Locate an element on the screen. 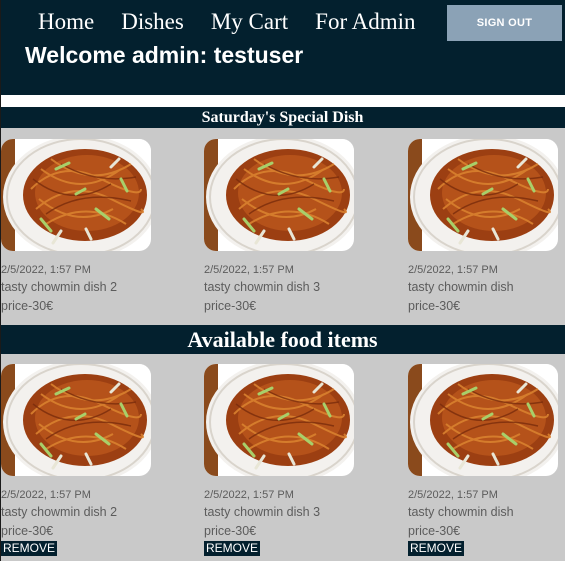  special-dish-heading: Saturday's Special Dish is located at coordinates (282, 117).